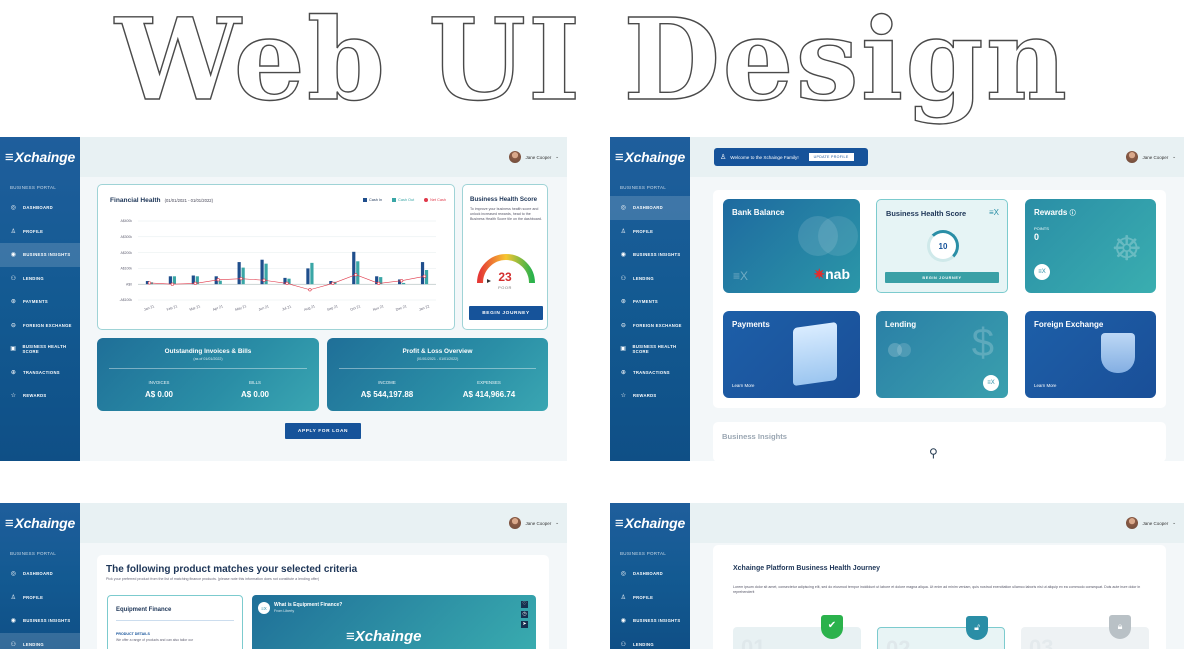 The image size is (1184, 649). I want to click on payments-tile: Payments Learn More, so click(791, 354).